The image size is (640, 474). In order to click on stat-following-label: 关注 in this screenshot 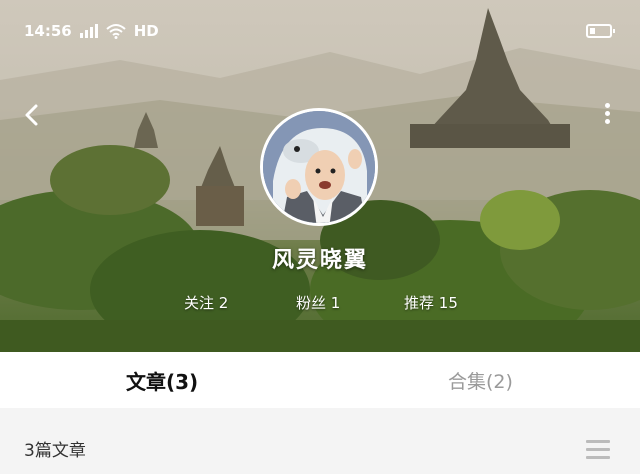, I will do `click(199, 303)`.